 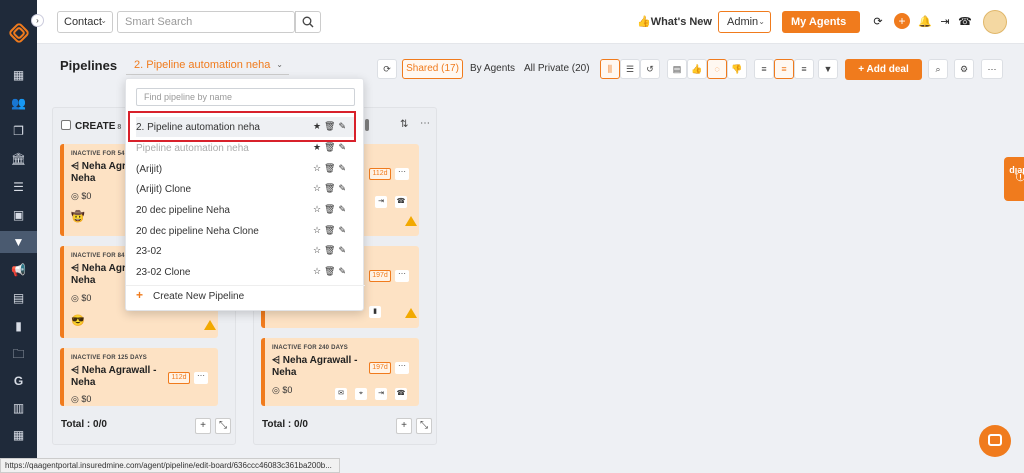 What do you see at coordinates (610, 69) in the screenshot?
I see `board-view-icon: ⫼` at bounding box center [610, 69].